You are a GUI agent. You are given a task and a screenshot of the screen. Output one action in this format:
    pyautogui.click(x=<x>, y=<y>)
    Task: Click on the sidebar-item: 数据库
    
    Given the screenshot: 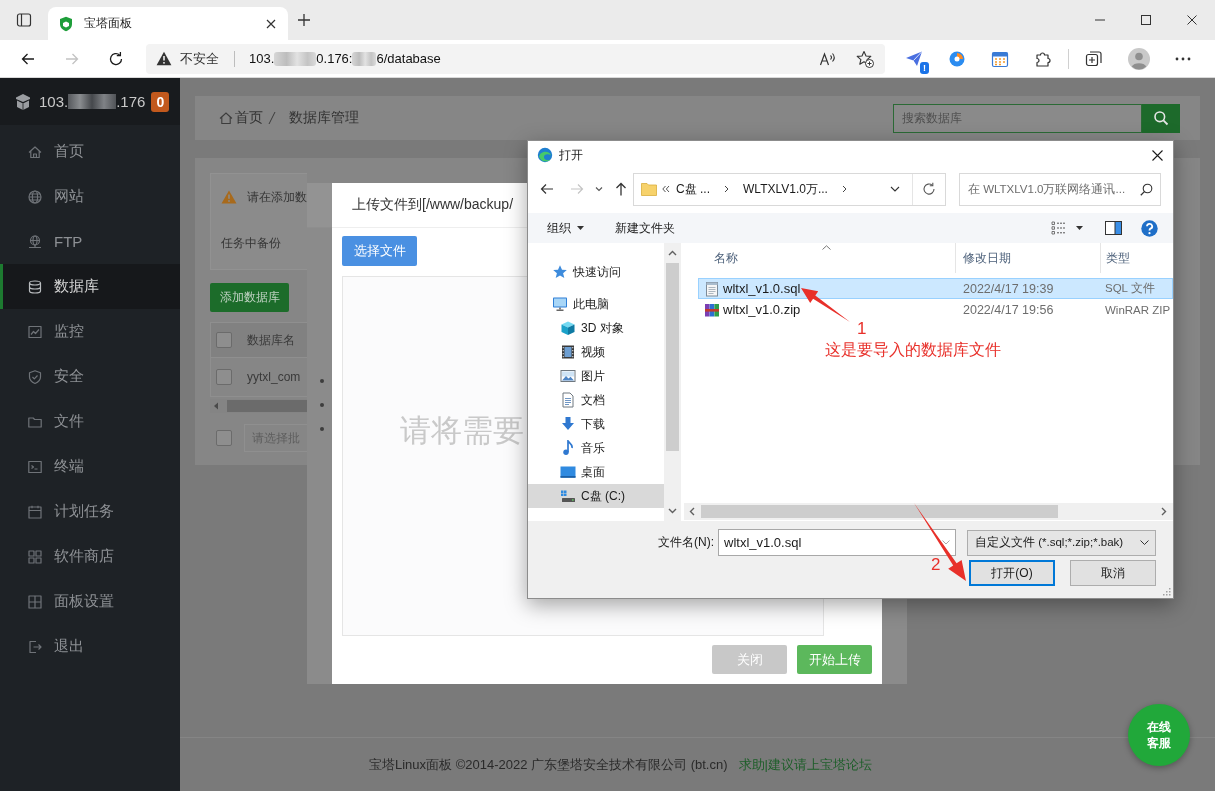 What is the action you would take?
    pyautogui.click(x=90, y=286)
    